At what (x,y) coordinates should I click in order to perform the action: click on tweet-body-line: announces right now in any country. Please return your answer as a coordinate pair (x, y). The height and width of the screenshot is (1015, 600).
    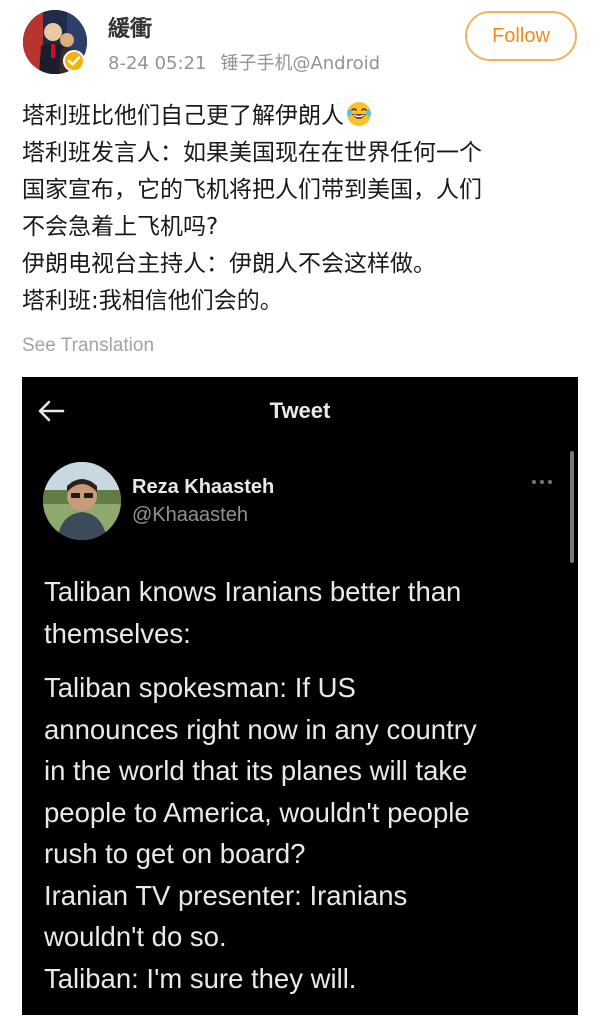
    Looking at the image, I should click on (260, 729).